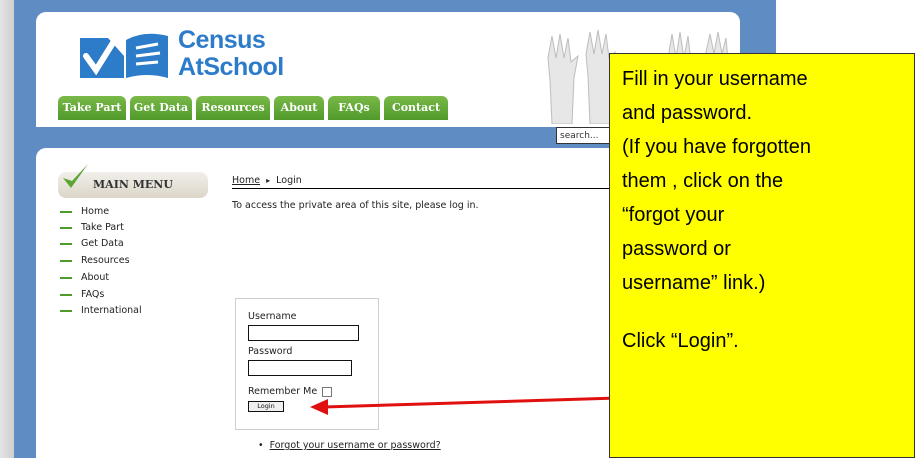  Describe the element at coordinates (92, 108) in the screenshot. I see `nav-tab-take-part: Take Part` at that location.